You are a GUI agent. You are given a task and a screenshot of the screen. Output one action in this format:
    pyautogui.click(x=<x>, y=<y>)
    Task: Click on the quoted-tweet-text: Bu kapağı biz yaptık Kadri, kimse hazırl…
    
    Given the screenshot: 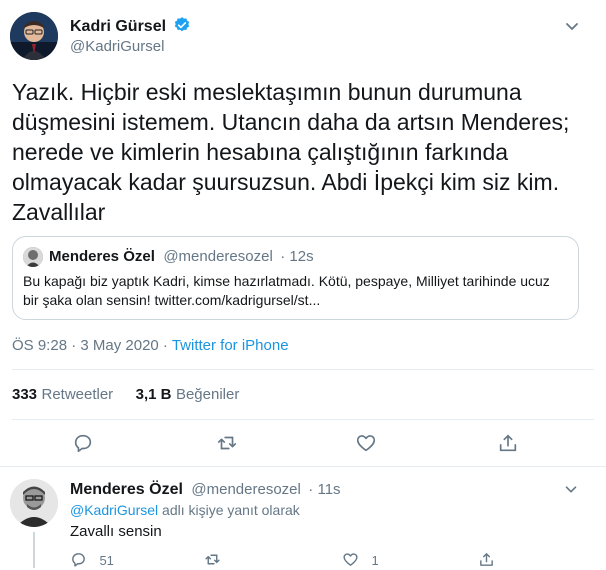 What is the action you would take?
    pyautogui.click(x=286, y=290)
    